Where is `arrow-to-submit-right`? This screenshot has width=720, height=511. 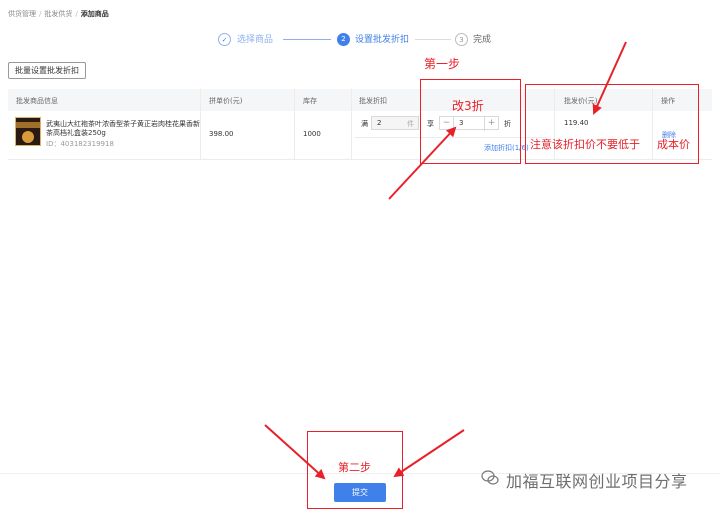
arrow-to-submit-right is located at coordinates (429, 453).